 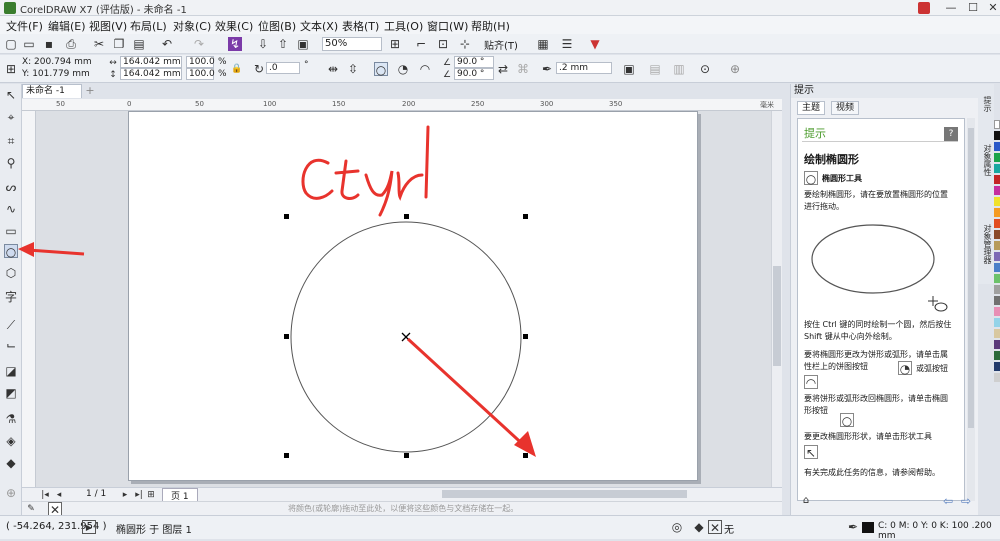 I want to click on lock-ratio-icon: 🔒, so click(x=237, y=69).